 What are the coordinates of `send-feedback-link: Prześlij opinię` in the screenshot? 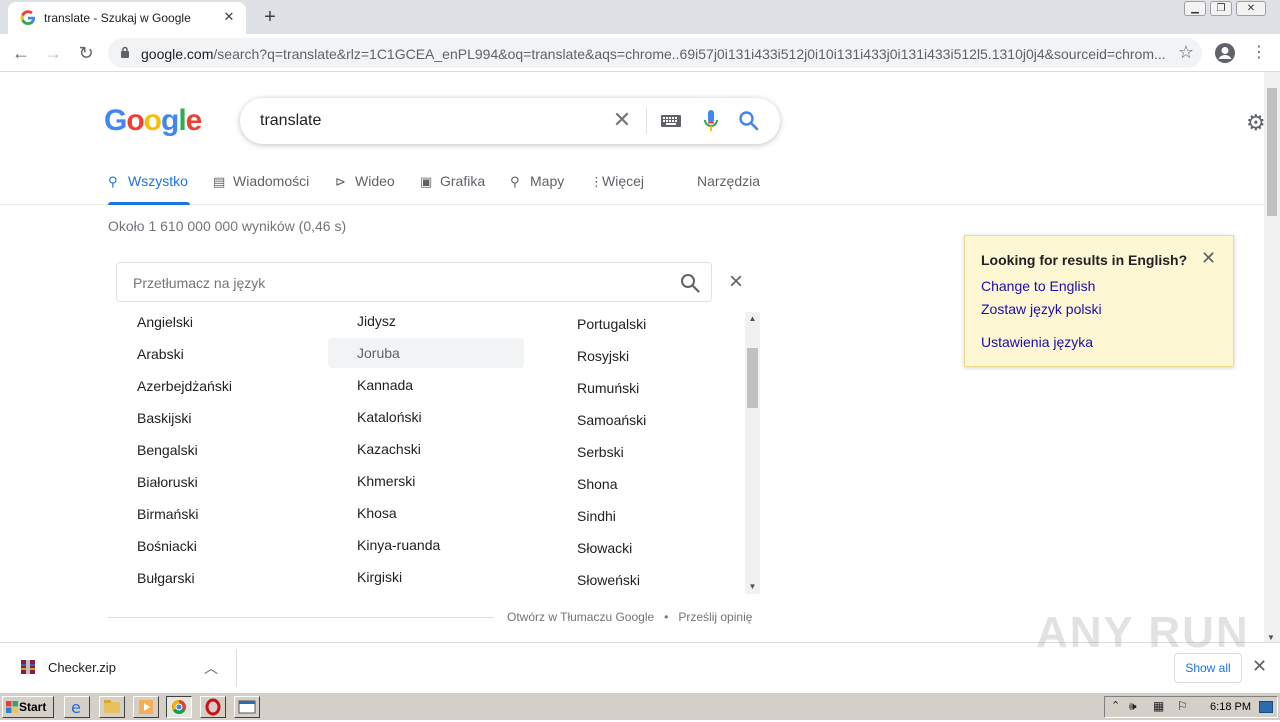 It's located at (715, 617).